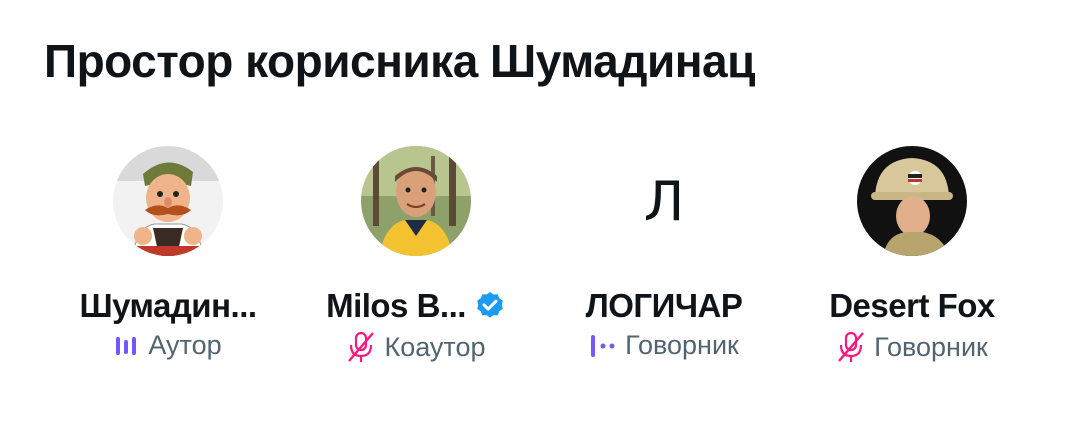  I want to click on participant-role: Коаутор, so click(435, 346).